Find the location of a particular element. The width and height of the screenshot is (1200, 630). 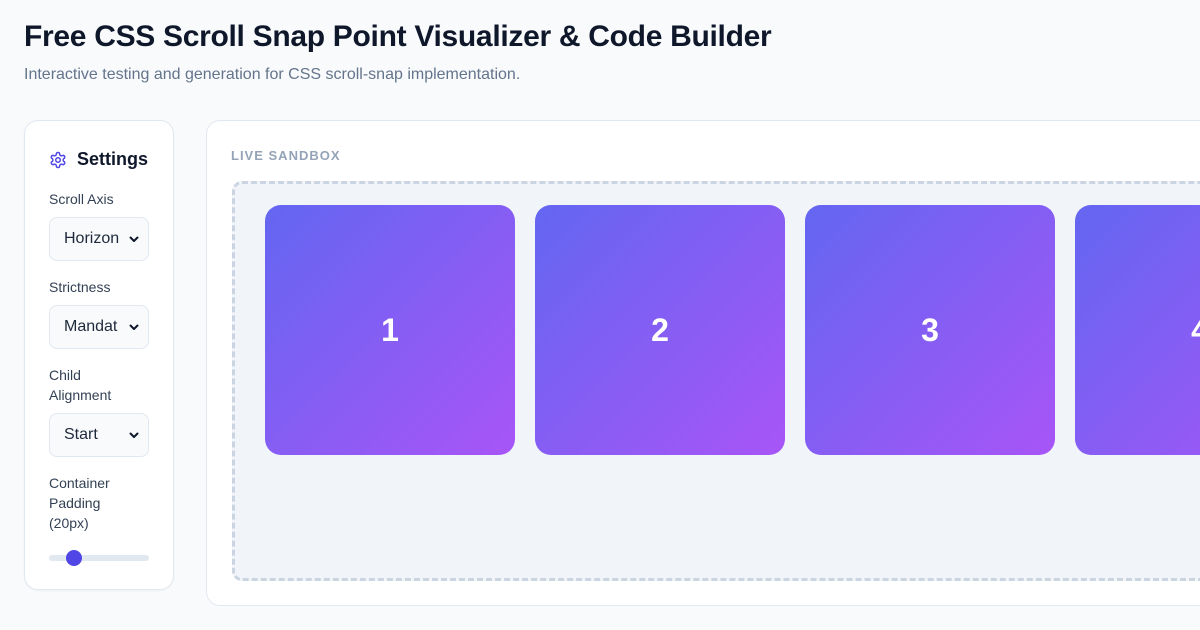

slider-thumb is located at coordinates (74, 558).